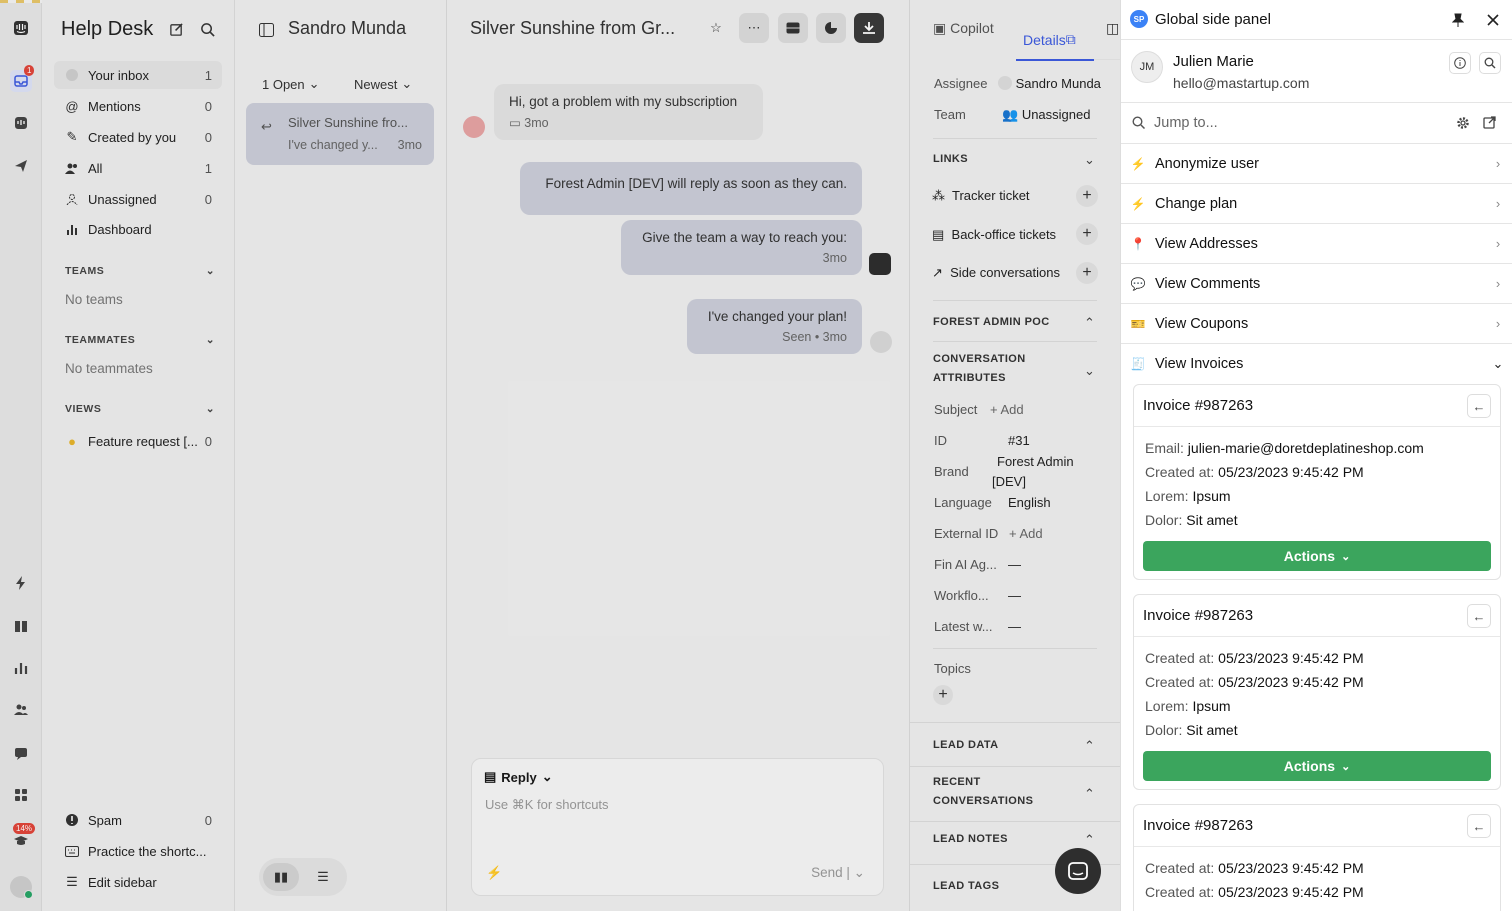 The width and height of the screenshot is (1512, 911). Describe the element at coordinates (1316, 364) in the screenshot. I see `action-view-invoices: 🧾 View Invoices ⌄` at that location.